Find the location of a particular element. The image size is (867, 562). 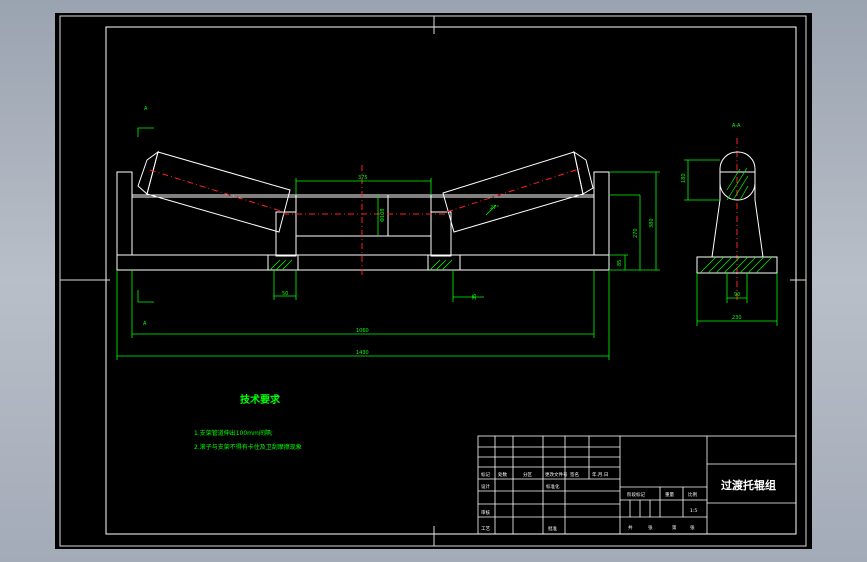

tech-req-item-1: 1.支架管道伸出100mm间隔; is located at coordinates (233, 433).